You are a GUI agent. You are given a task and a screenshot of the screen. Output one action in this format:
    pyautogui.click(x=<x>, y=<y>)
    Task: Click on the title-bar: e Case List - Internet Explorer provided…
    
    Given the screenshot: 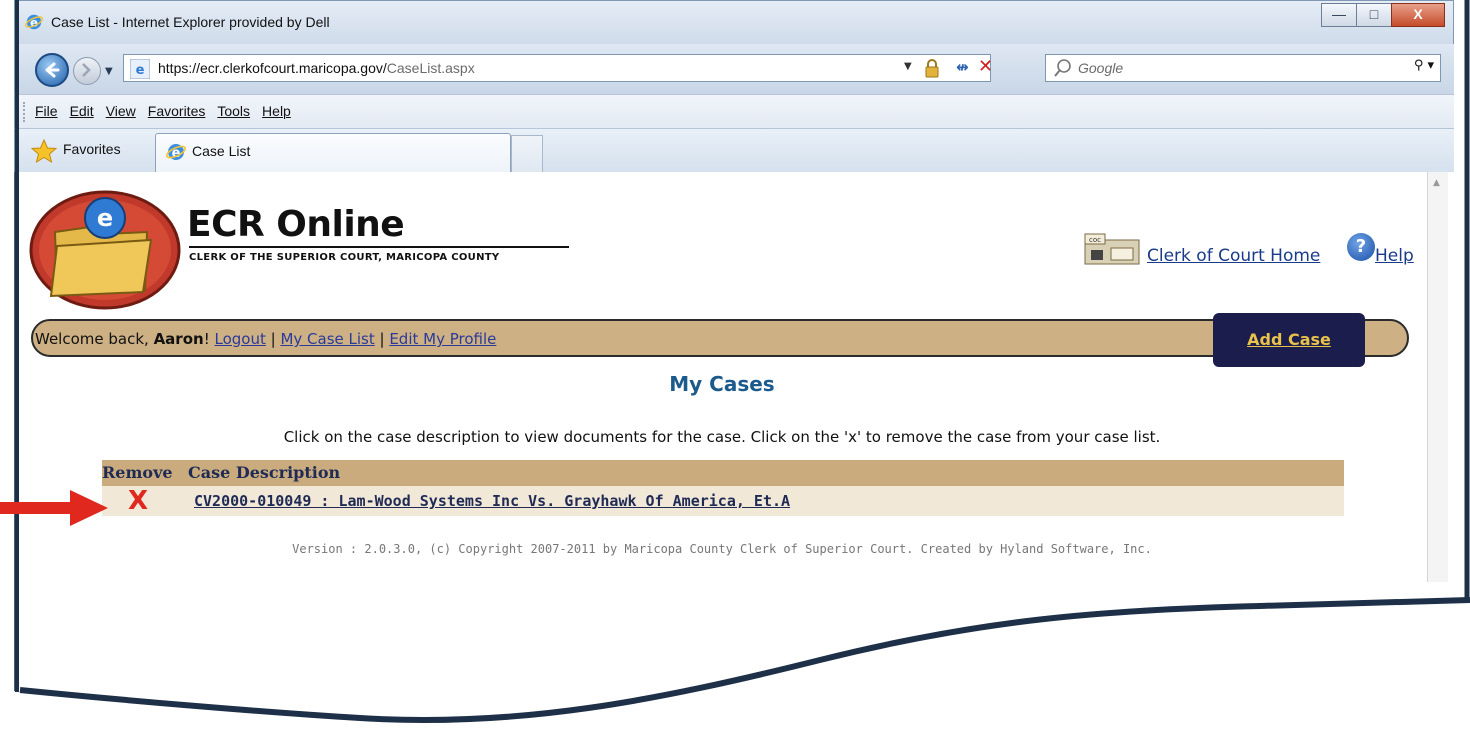 What is the action you would take?
    pyautogui.click(x=734, y=22)
    